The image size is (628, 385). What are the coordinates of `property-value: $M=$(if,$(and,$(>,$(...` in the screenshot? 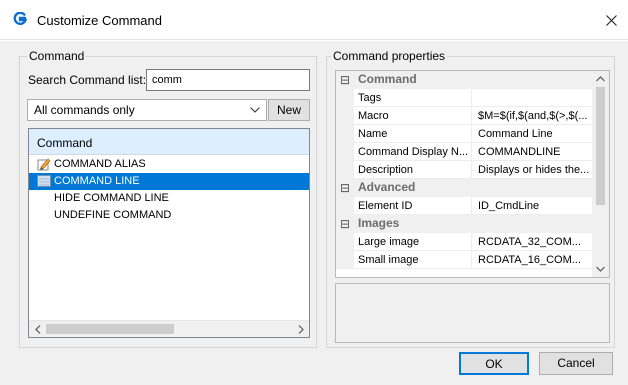 It's located at (533, 116).